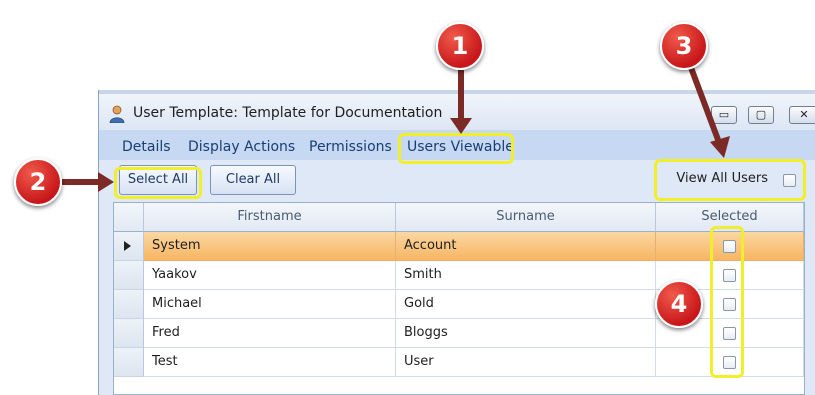 The width and height of the screenshot is (815, 395). I want to click on firstname-cell: Fred, so click(270, 333).